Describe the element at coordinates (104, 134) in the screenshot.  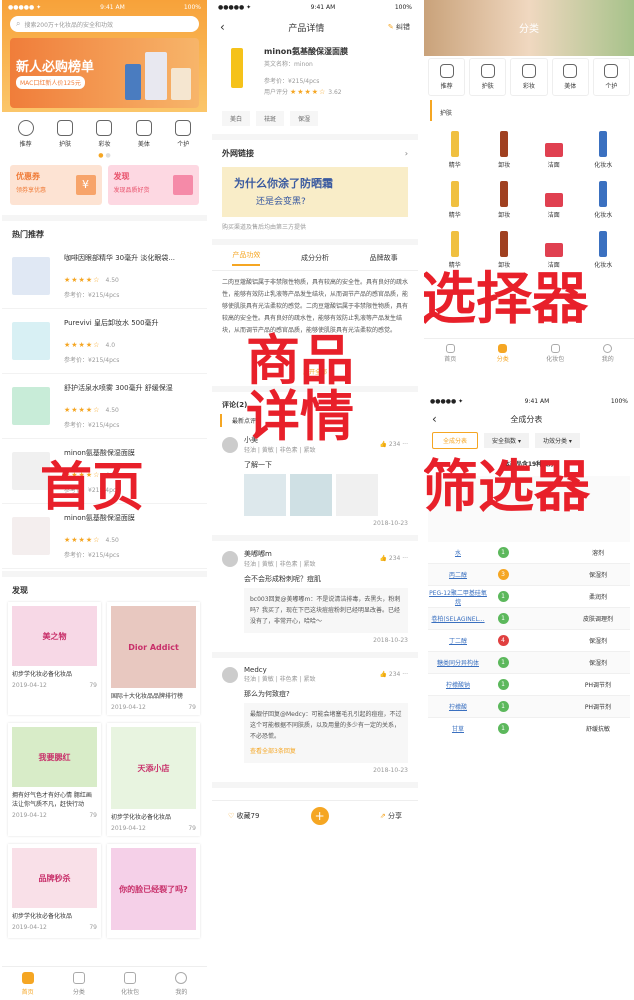
I see `cat-makeup: 彩妆` at that location.